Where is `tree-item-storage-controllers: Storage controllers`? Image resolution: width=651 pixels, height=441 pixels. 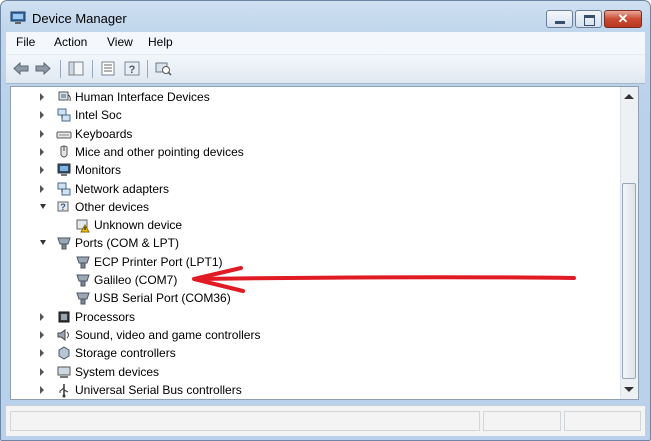 tree-item-storage-controllers: Storage controllers is located at coordinates (316, 353).